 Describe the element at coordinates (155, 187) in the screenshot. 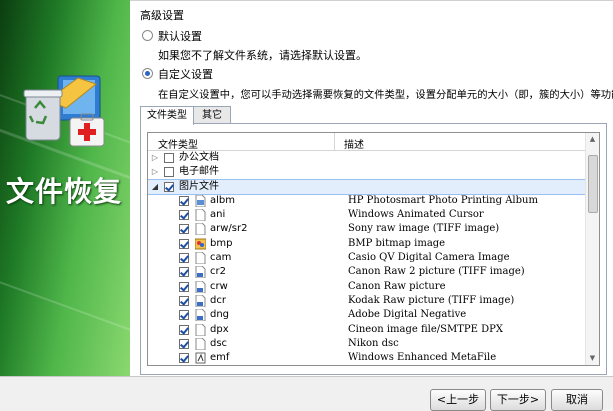

I see `collapse-icon: ◢` at that location.